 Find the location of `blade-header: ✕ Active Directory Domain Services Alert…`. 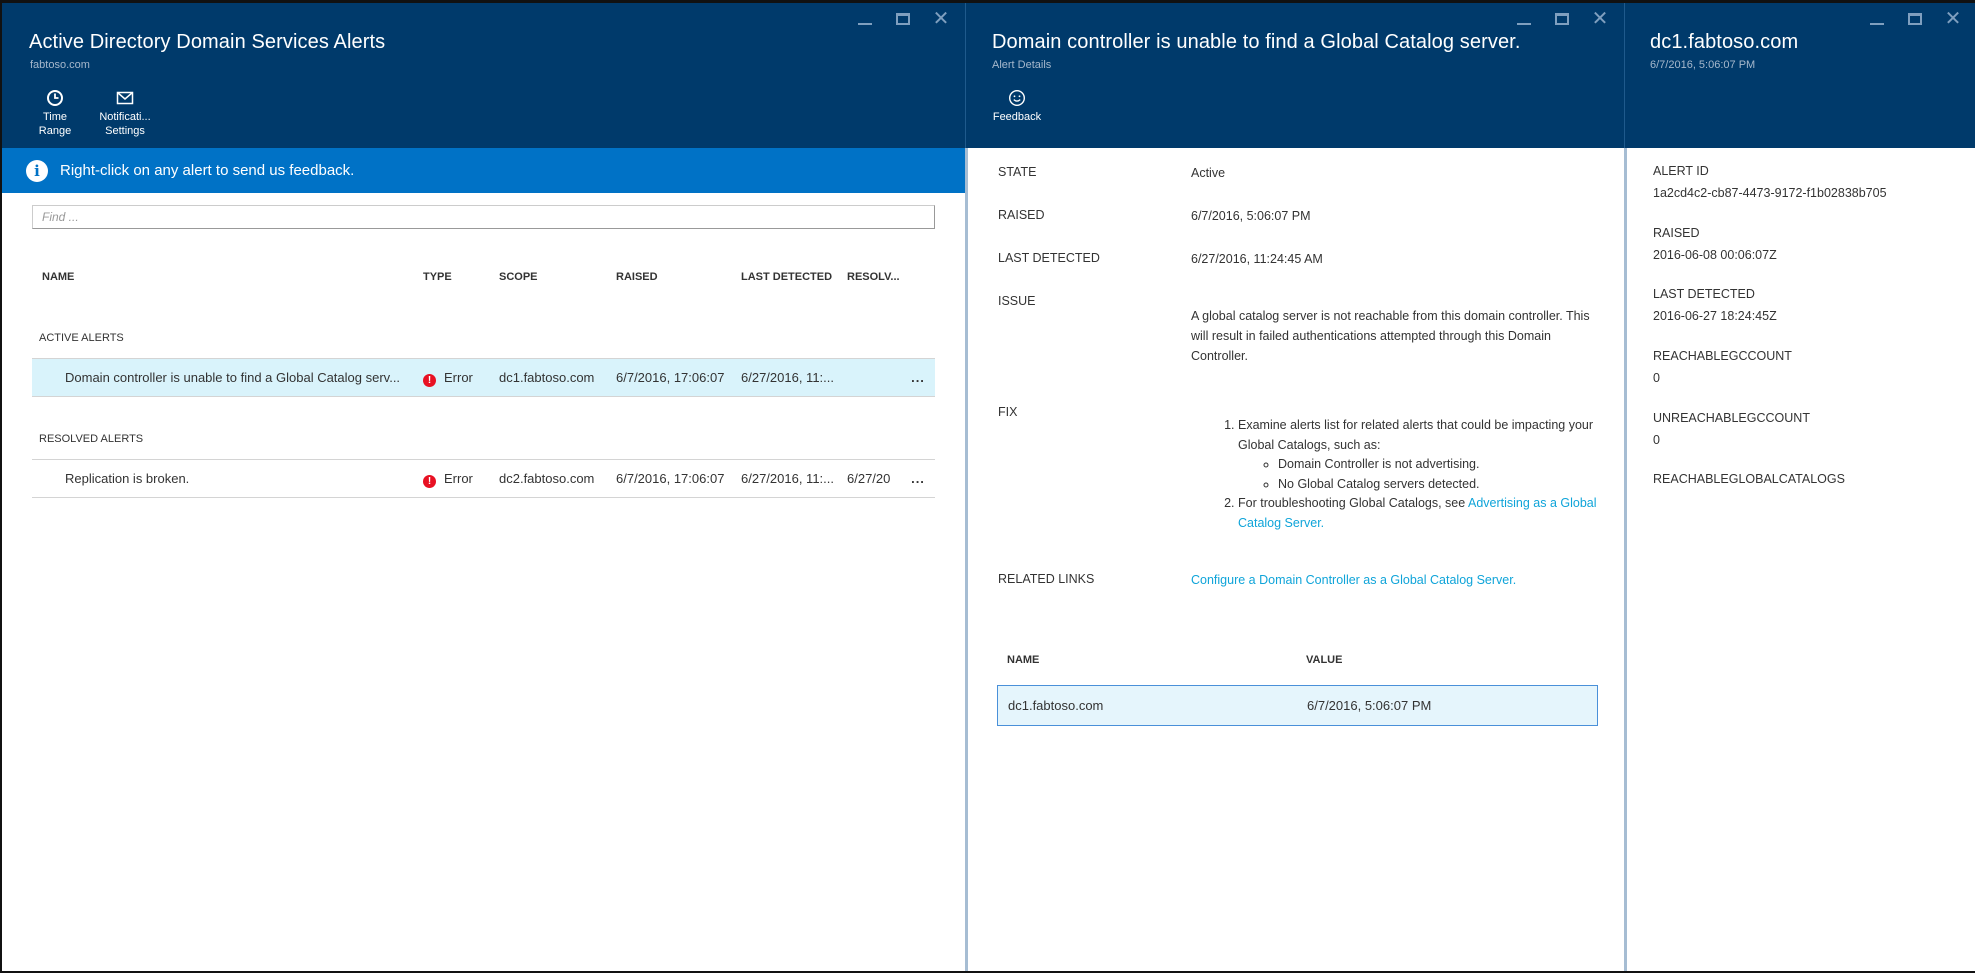

blade-header: ✕ Active Directory Domain Services Alert… is located at coordinates (483, 75).